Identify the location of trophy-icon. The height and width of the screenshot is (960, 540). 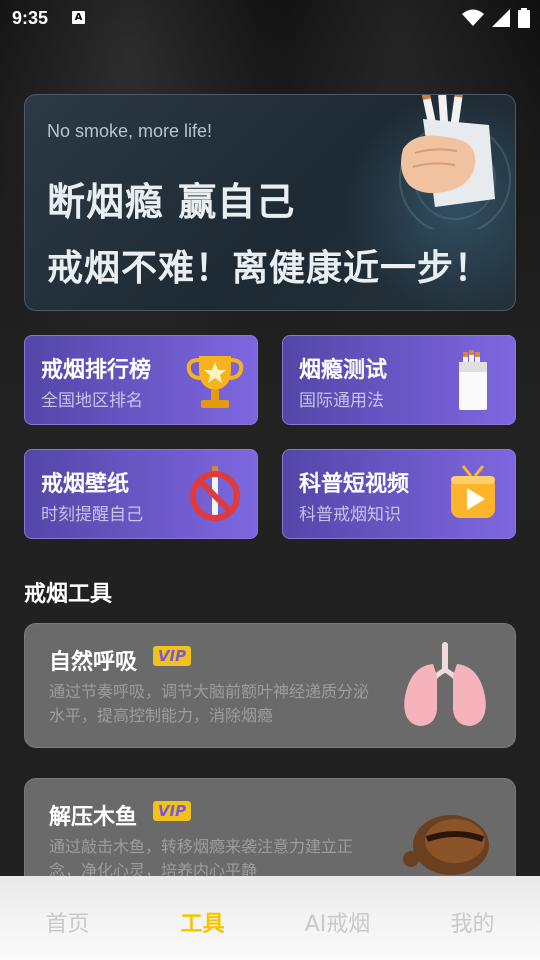
(215, 382).